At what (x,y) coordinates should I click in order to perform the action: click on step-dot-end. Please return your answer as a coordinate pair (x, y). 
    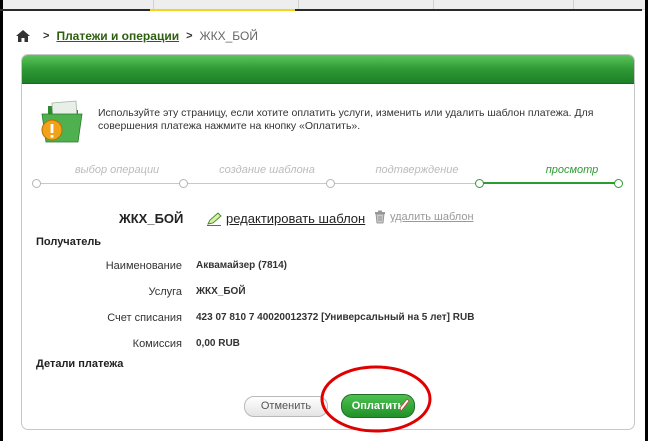
    Looking at the image, I should click on (618, 183).